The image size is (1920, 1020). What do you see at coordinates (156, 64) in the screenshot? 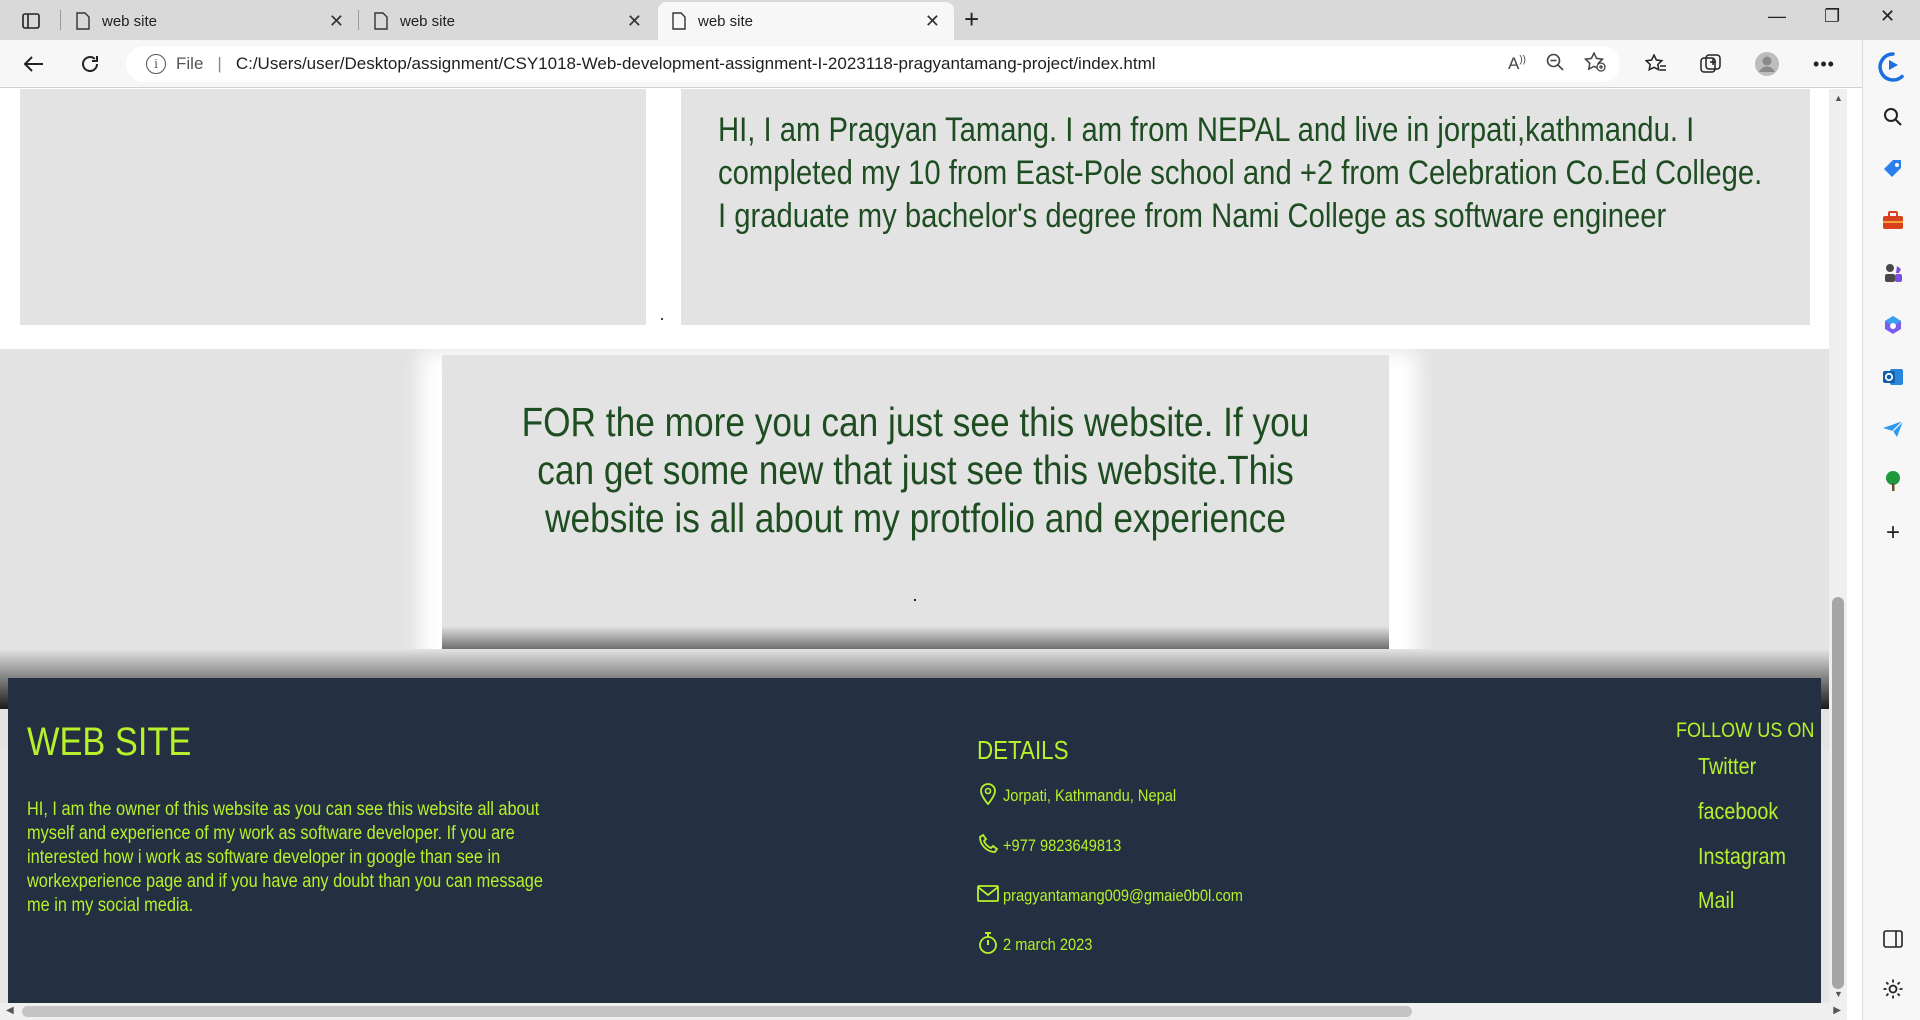
I see `info-icon: i` at bounding box center [156, 64].